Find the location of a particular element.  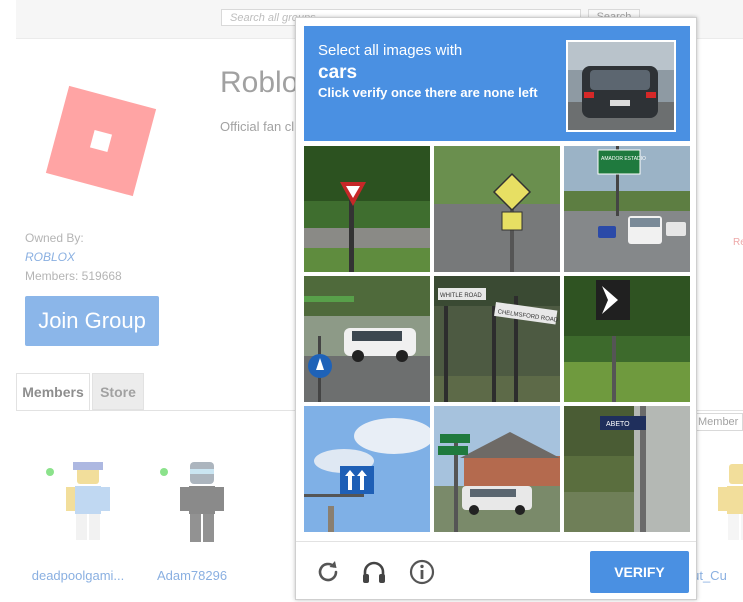

verify-button: VERIFY is located at coordinates (639, 572).